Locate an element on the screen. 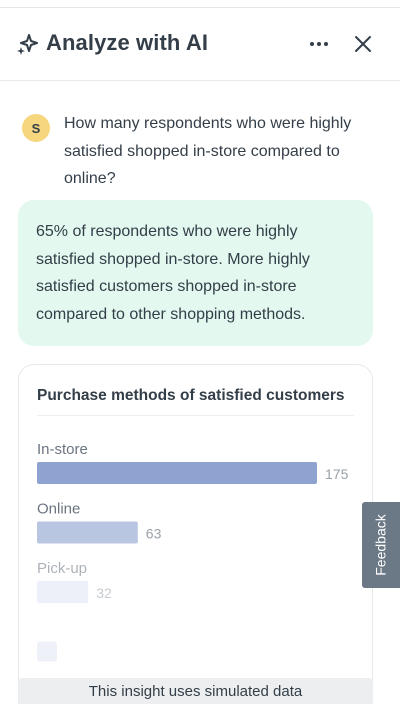 The image size is (400, 704). bar-group: Pick-up 32 is located at coordinates (74, 581).